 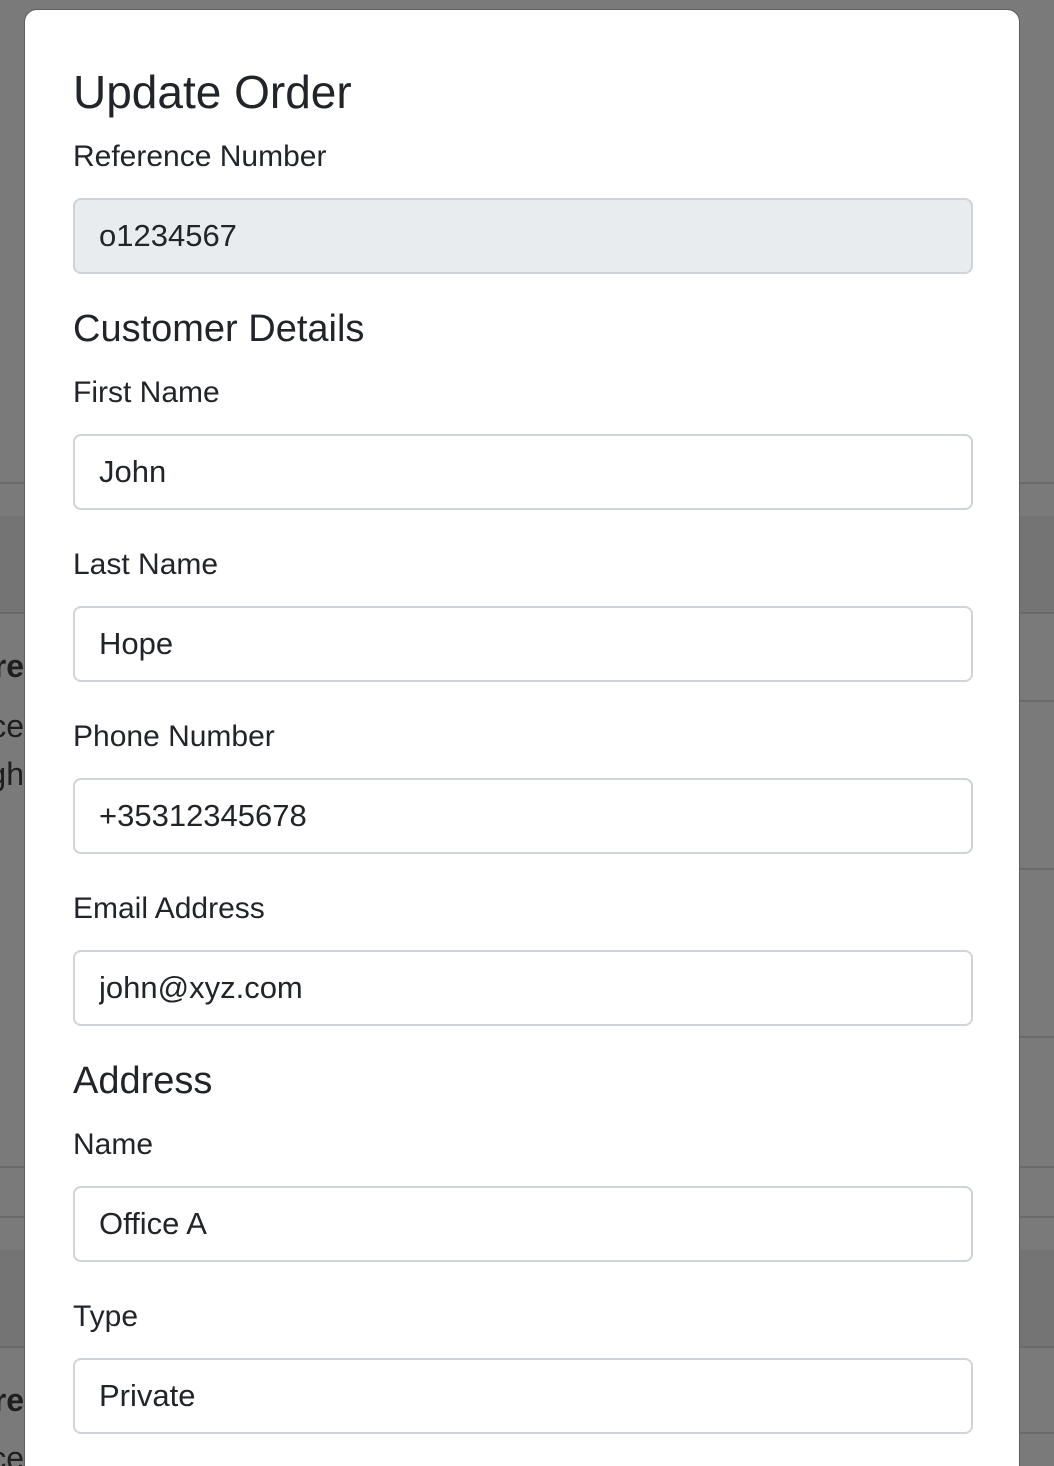 What do you see at coordinates (523, 988) in the screenshot?
I see `email-address-input` at bounding box center [523, 988].